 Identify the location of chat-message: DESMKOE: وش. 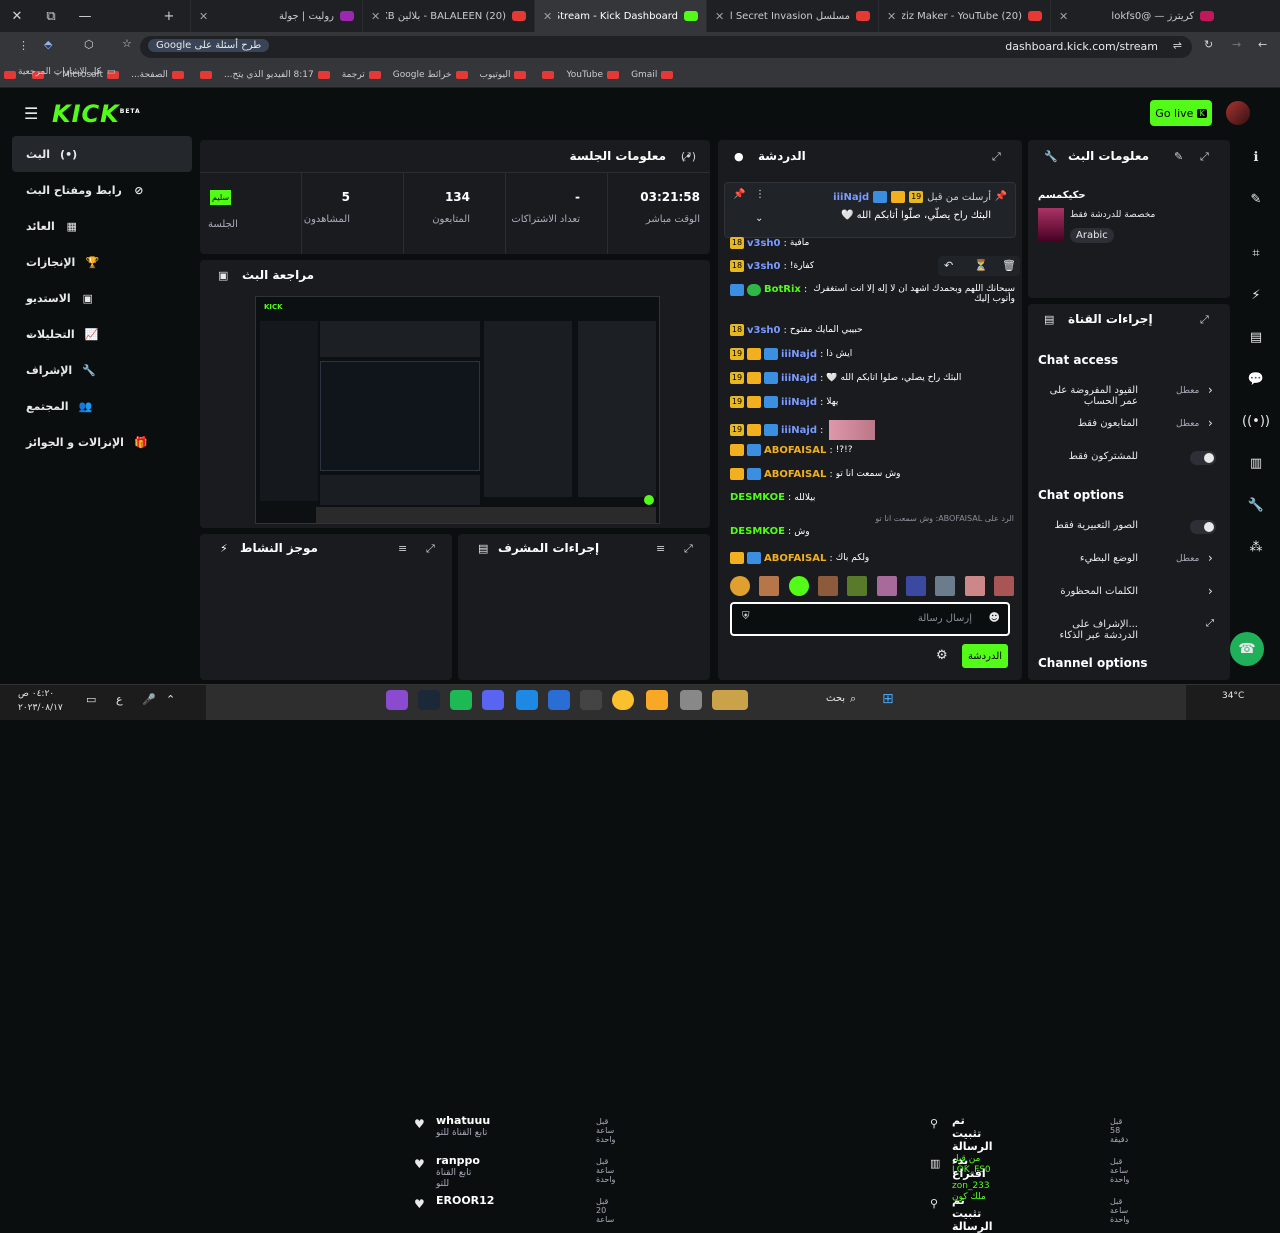
(872, 531).